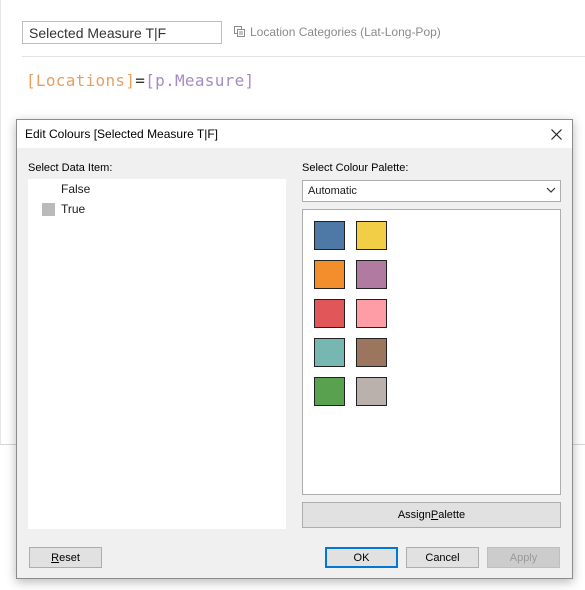 This screenshot has width=585, height=590. Describe the element at coordinates (332, 191) in the screenshot. I see `palette-dropdown-value: Automatic` at that location.